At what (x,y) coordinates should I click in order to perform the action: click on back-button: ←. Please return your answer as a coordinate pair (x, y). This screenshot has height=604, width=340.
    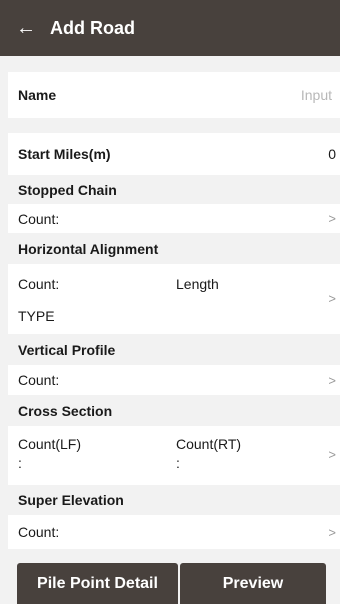
    Looking at the image, I should click on (26, 28).